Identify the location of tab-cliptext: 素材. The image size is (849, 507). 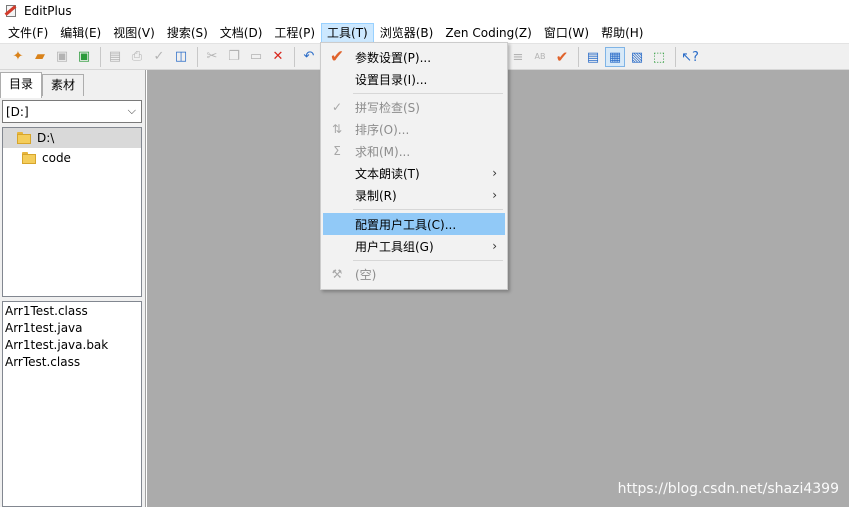
(63, 85).